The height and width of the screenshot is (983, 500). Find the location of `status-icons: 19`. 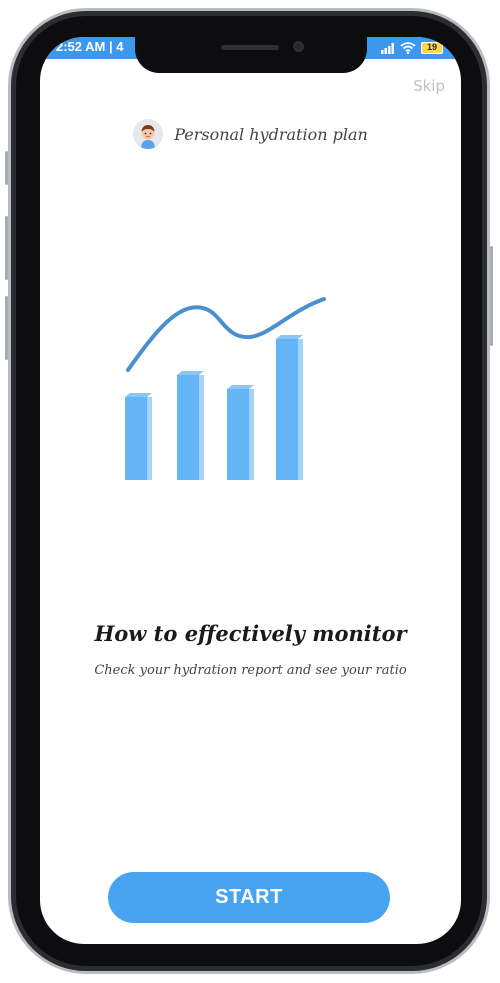

status-icons: 19 is located at coordinates (412, 48).